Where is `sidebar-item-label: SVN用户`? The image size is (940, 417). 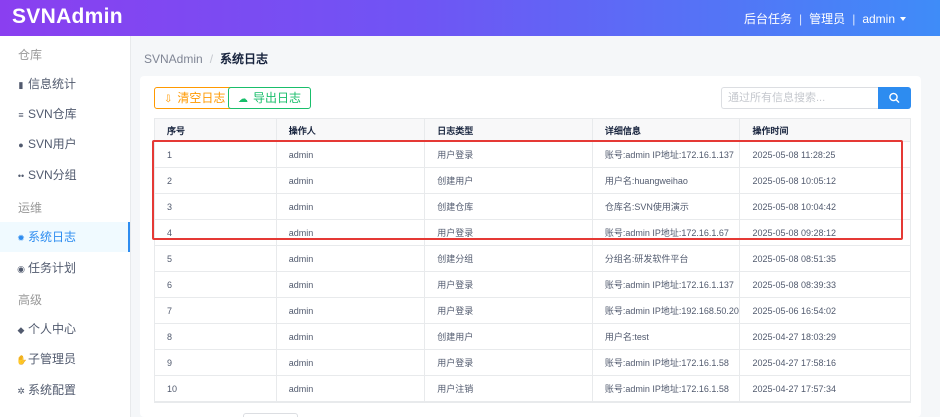 sidebar-item-label: SVN用户 is located at coordinates (52, 144).